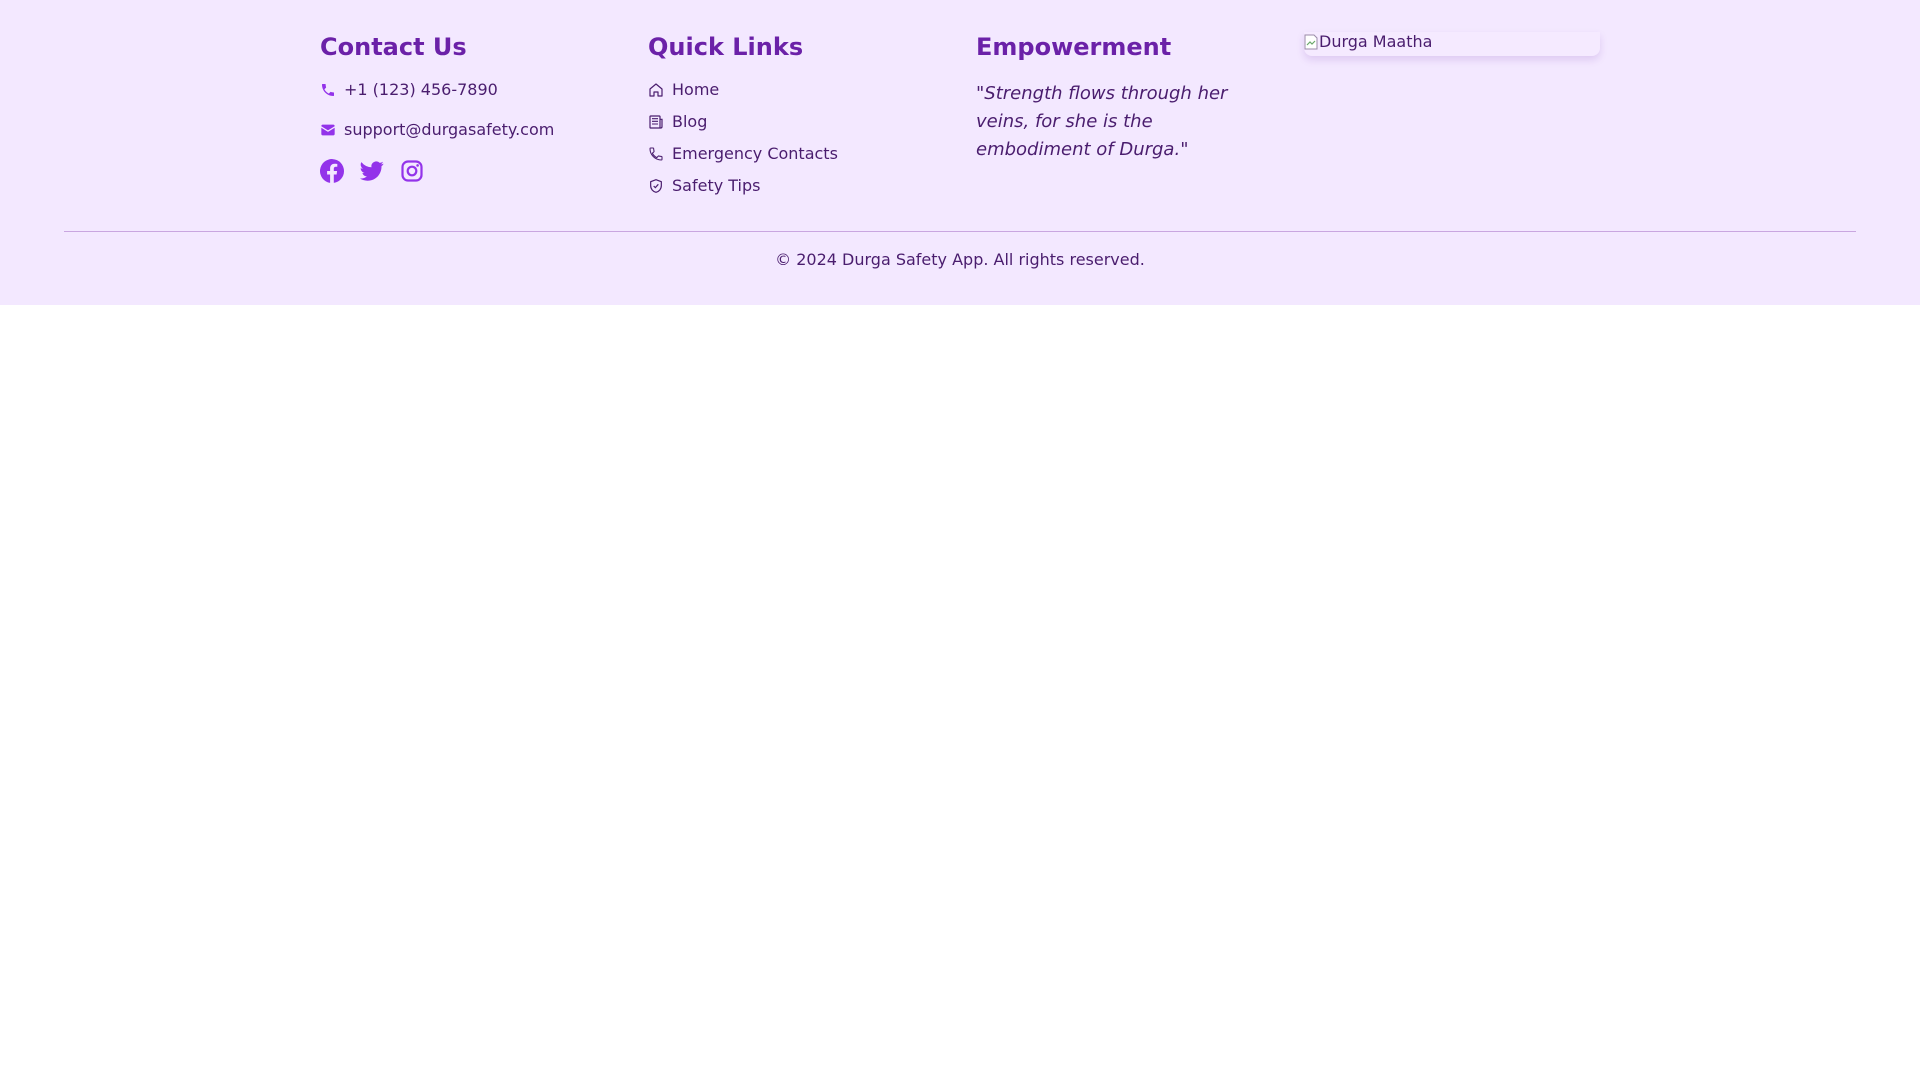 The image size is (1920, 1080). Describe the element at coordinates (421, 89) in the screenshot. I see `phone-number: +1 (123) 456-7890` at that location.